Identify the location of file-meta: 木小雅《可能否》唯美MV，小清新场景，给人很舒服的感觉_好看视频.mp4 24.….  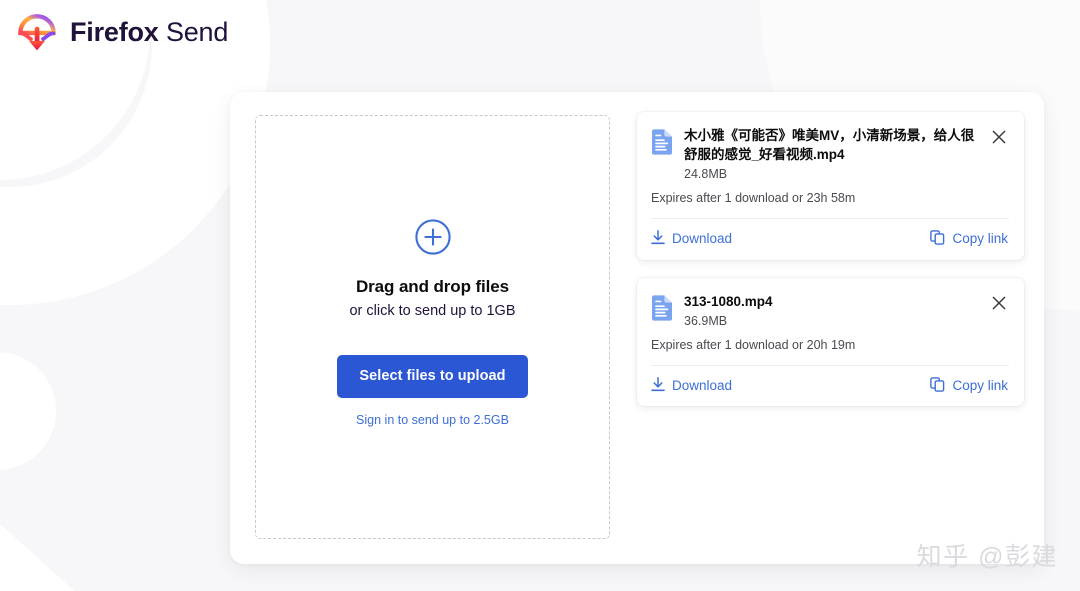
(831, 153).